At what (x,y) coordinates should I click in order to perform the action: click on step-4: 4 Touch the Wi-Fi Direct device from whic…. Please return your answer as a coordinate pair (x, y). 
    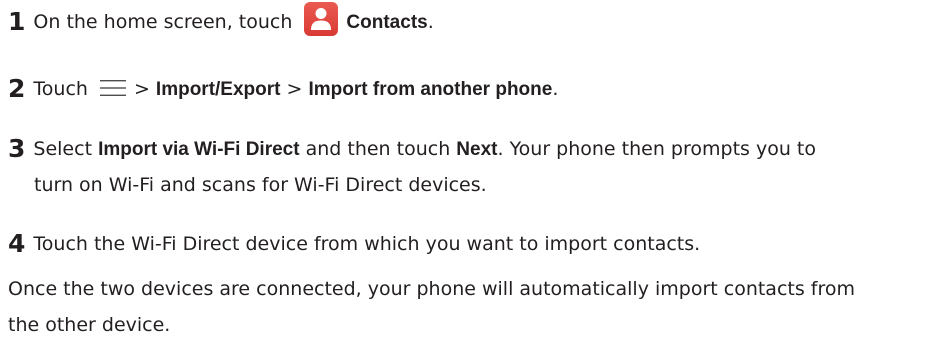
    Looking at the image, I should click on (354, 244).